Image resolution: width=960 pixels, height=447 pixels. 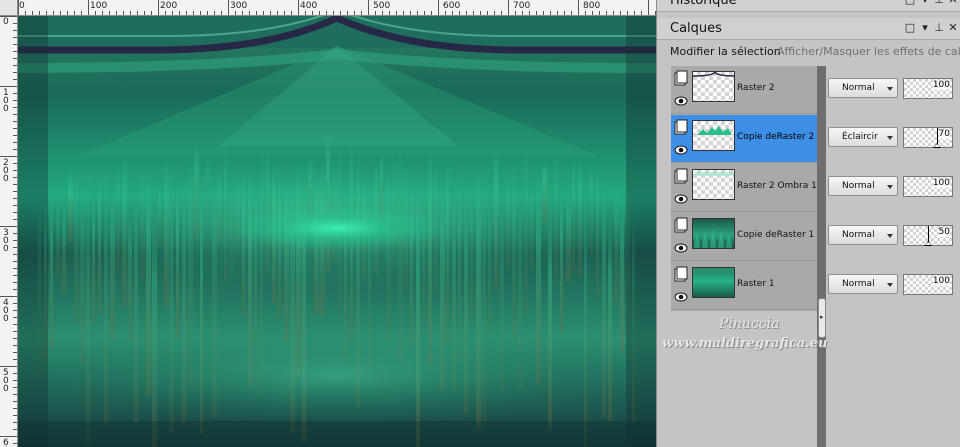 What do you see at coordinates (6, 22) in the screenshot?
I see `ruler-left-label: 0` at bounding box center [6, 22].